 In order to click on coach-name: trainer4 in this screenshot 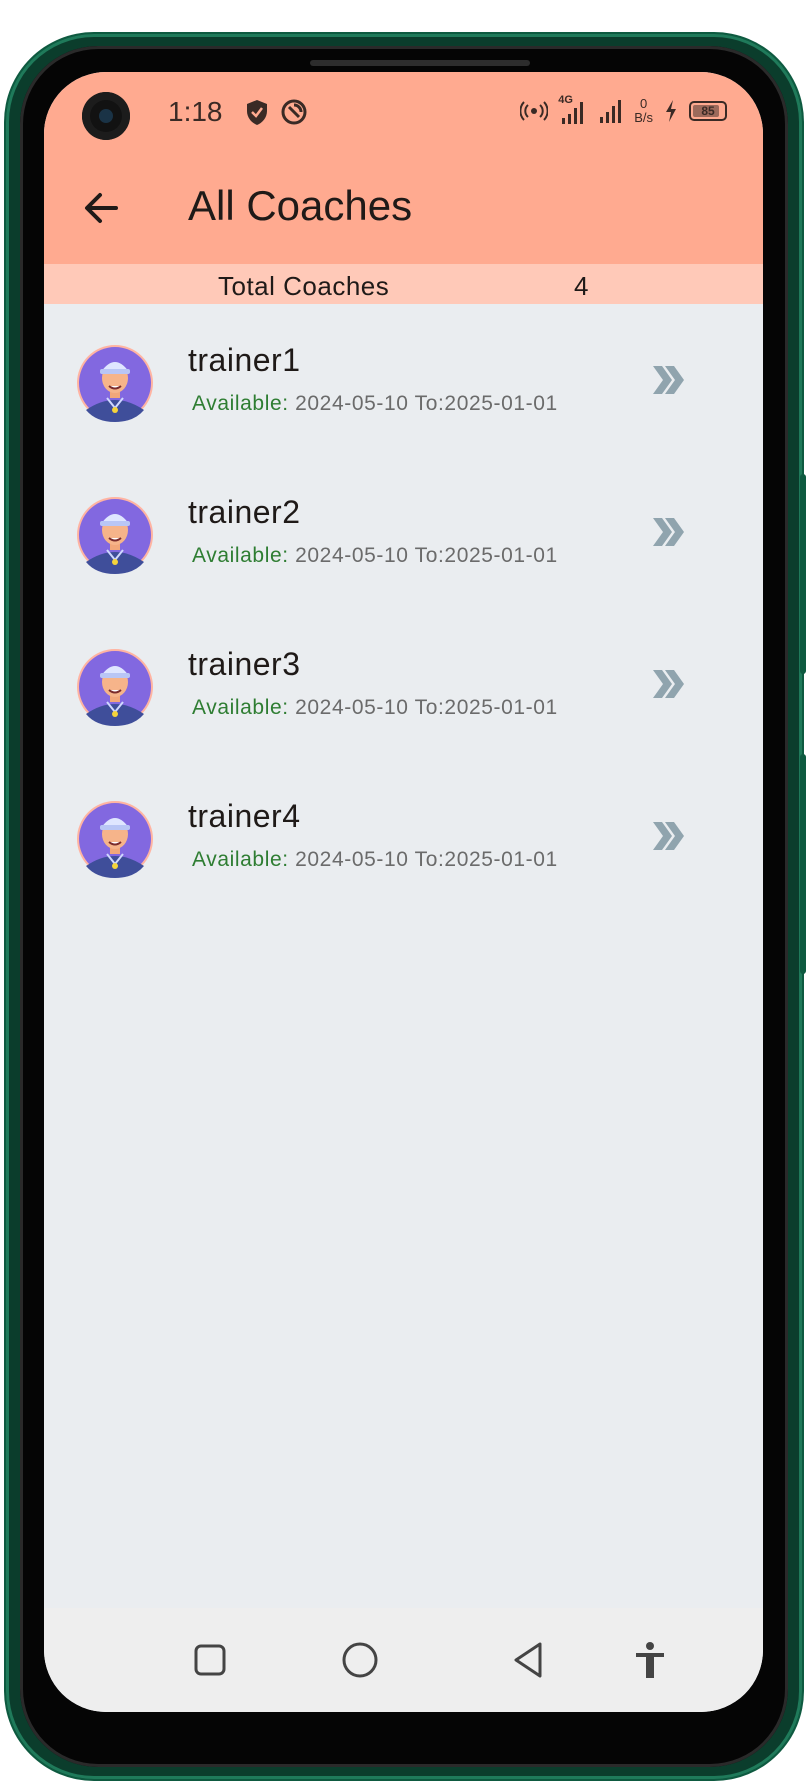, I will do `click(244, 816)`.